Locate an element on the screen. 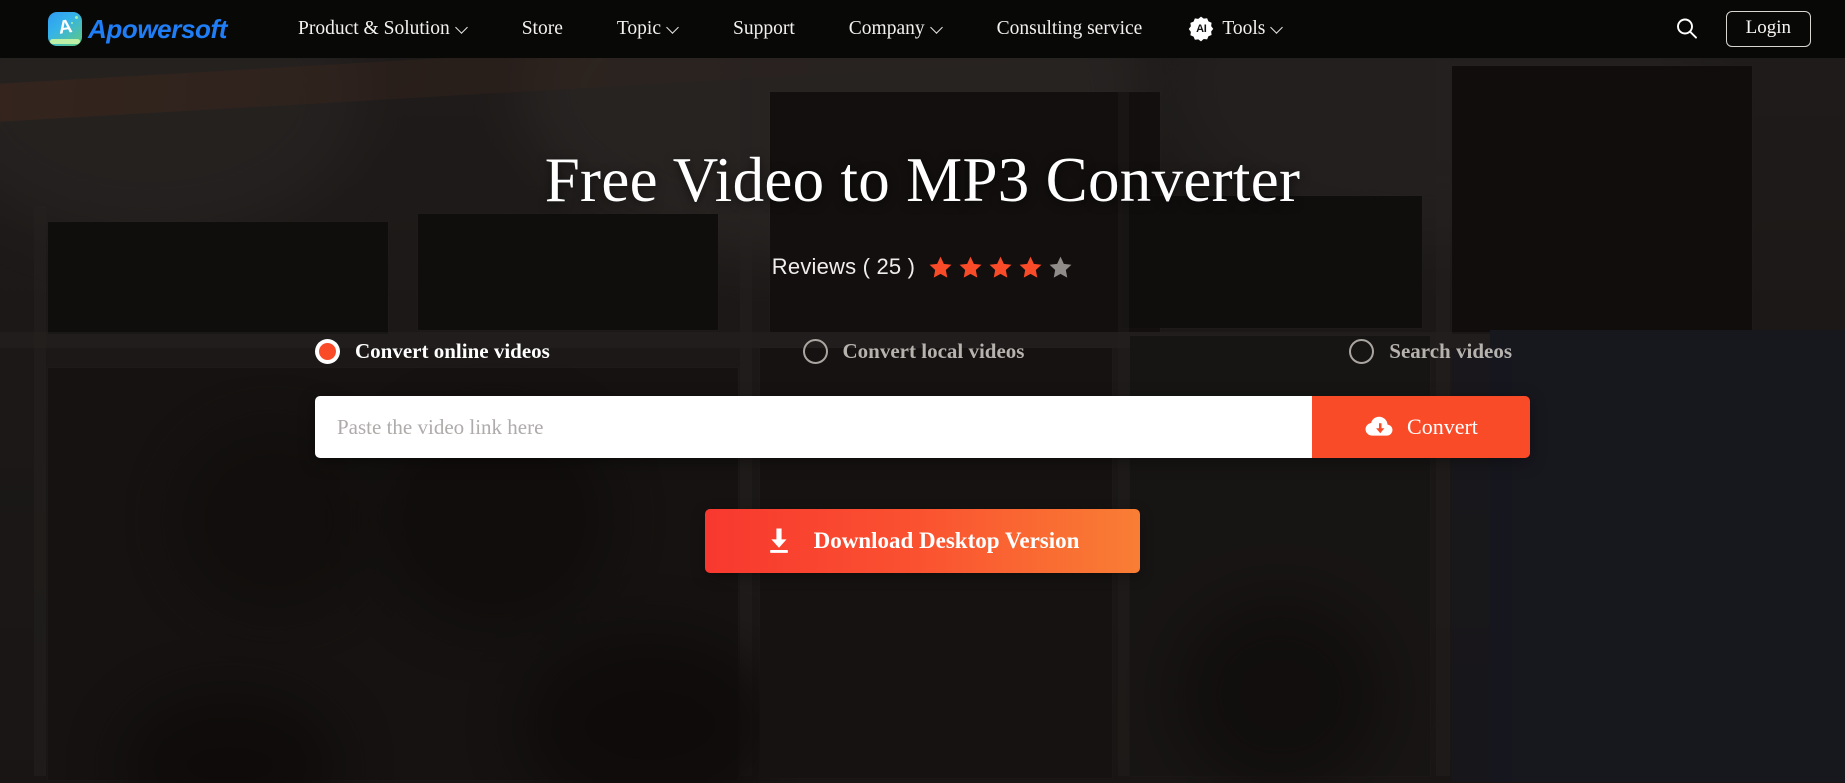 The image size is (1845, 783). reviews-block: Reviews ( 25 ) is located at coordinates (922, 267).